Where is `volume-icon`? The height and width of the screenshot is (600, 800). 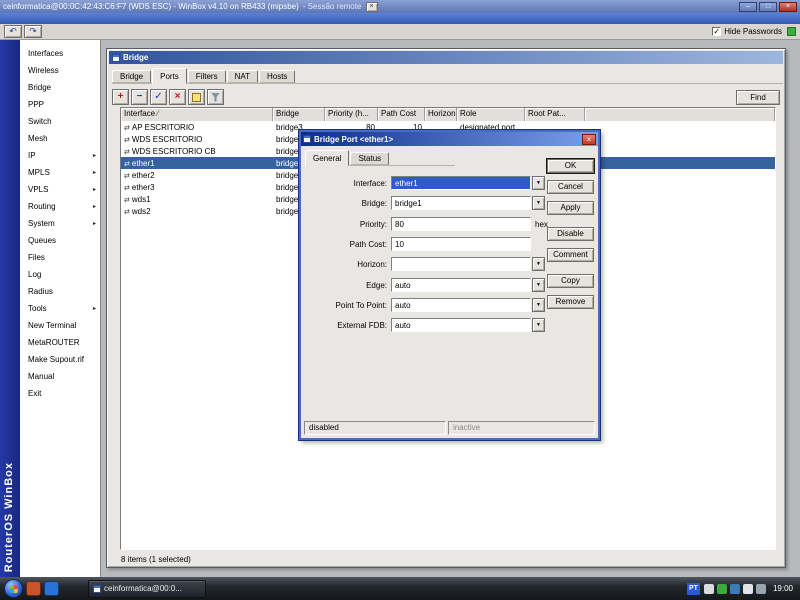 volume-icon is located at coordinates (747, 588).